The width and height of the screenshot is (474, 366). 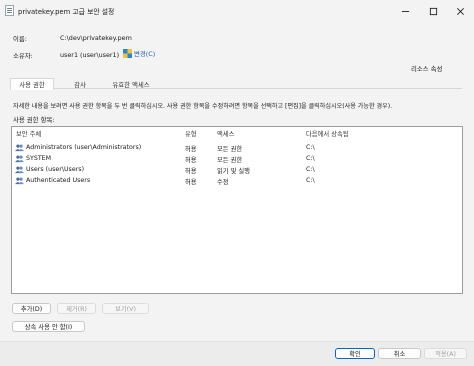 I want to click on tab-effective-access: 유효한 액세스, so click(x=131, y=84).